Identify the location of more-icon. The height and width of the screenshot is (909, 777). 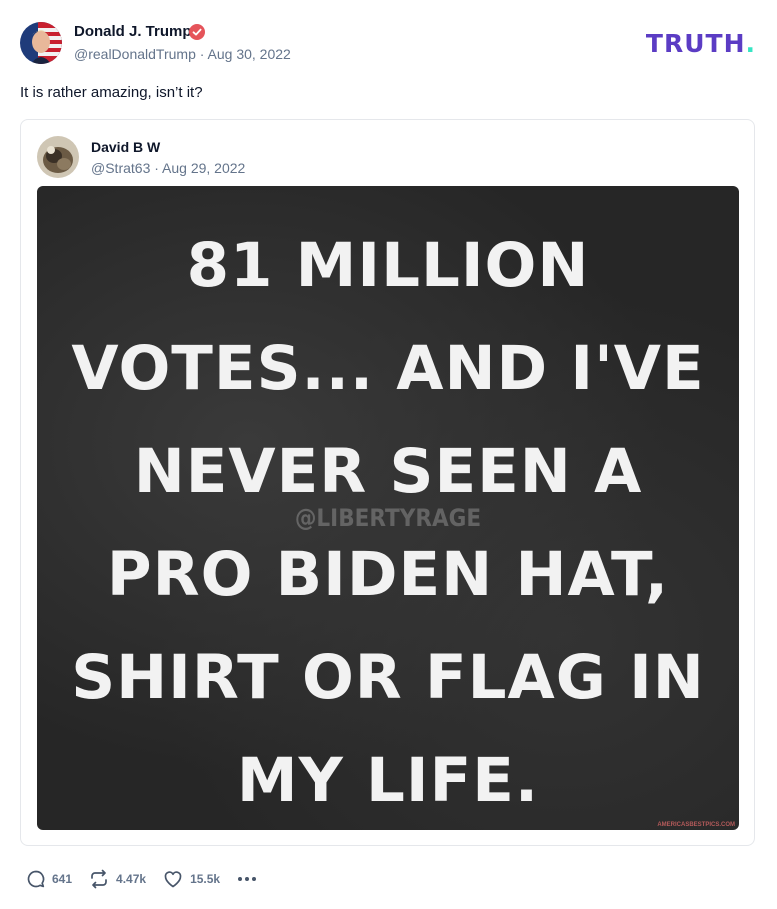
(247, 879).